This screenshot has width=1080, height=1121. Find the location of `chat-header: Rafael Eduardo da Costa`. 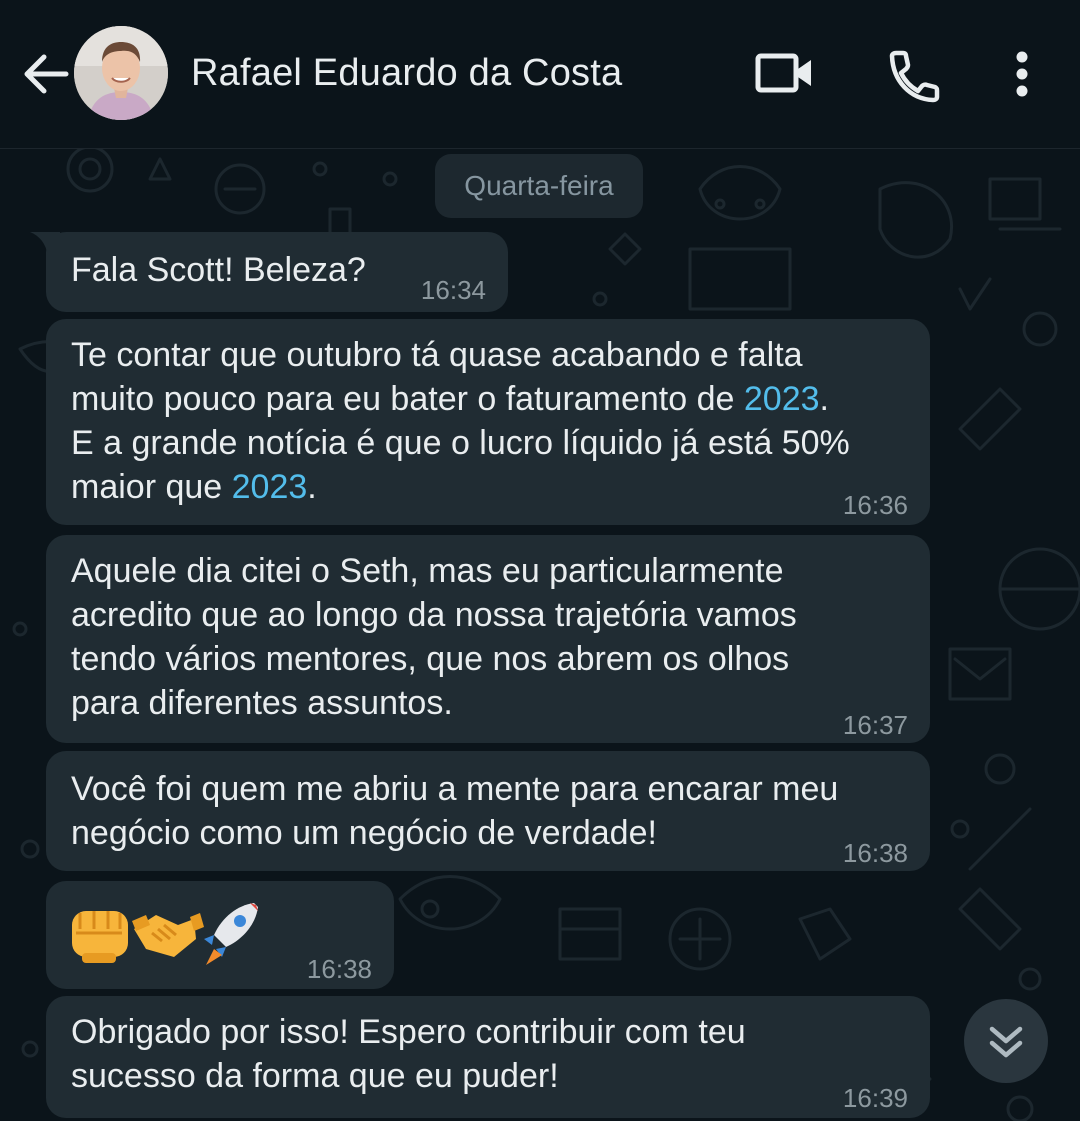

chat-header: Rafael Eduardo da Costa is located at coordinates (540, 74).